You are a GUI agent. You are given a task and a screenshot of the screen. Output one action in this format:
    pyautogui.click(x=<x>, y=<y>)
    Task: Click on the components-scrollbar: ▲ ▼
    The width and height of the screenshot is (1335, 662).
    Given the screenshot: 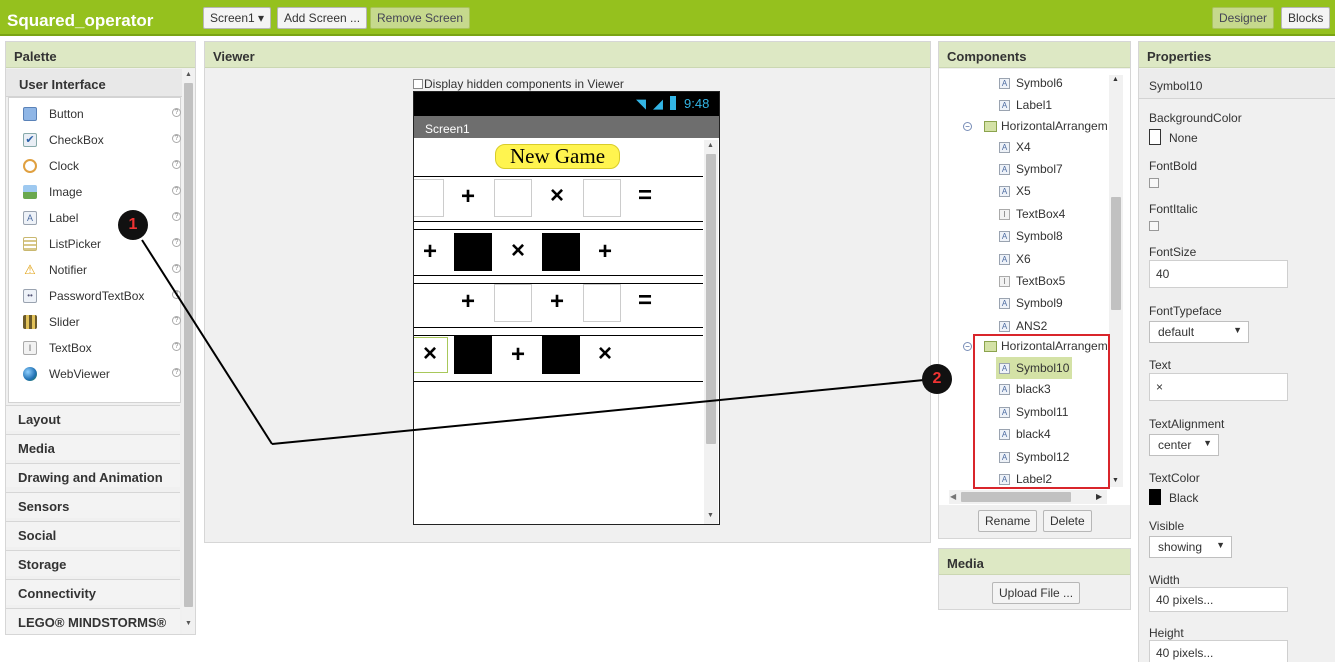 What is the action you would take?
    pyautogui.click(x=1116, y=281)
    